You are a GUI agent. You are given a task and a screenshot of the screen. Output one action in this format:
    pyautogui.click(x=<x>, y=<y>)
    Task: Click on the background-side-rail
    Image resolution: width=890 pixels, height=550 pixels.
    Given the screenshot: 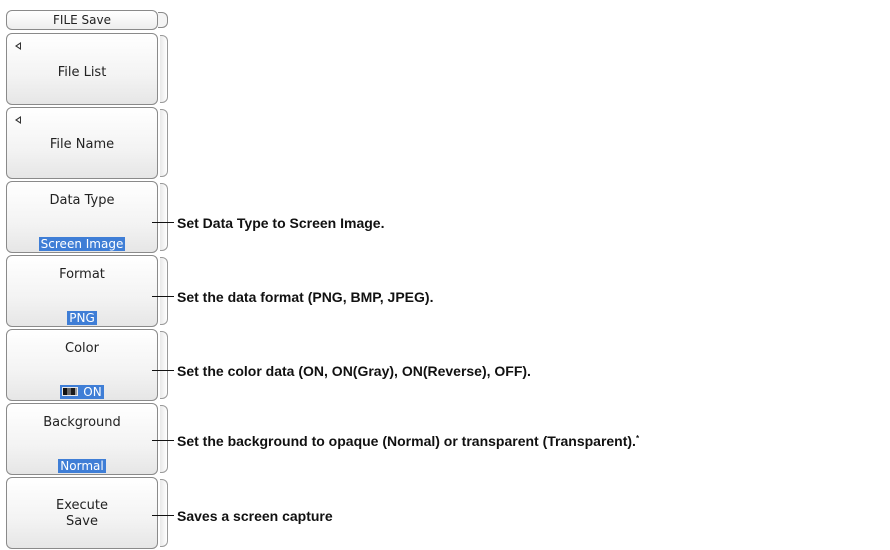 What is the action you would take?
    pyautogui.click(x=164, y=439)
    